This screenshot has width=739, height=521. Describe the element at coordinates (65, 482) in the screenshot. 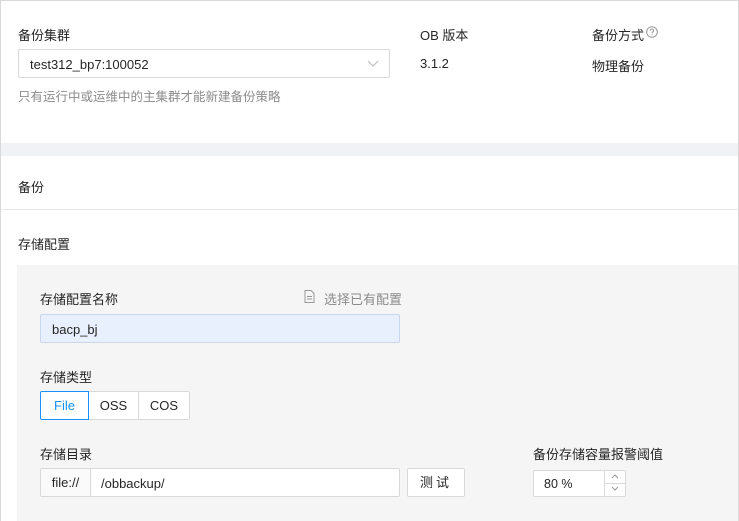

I see `dir-prefix: file://` at that location.